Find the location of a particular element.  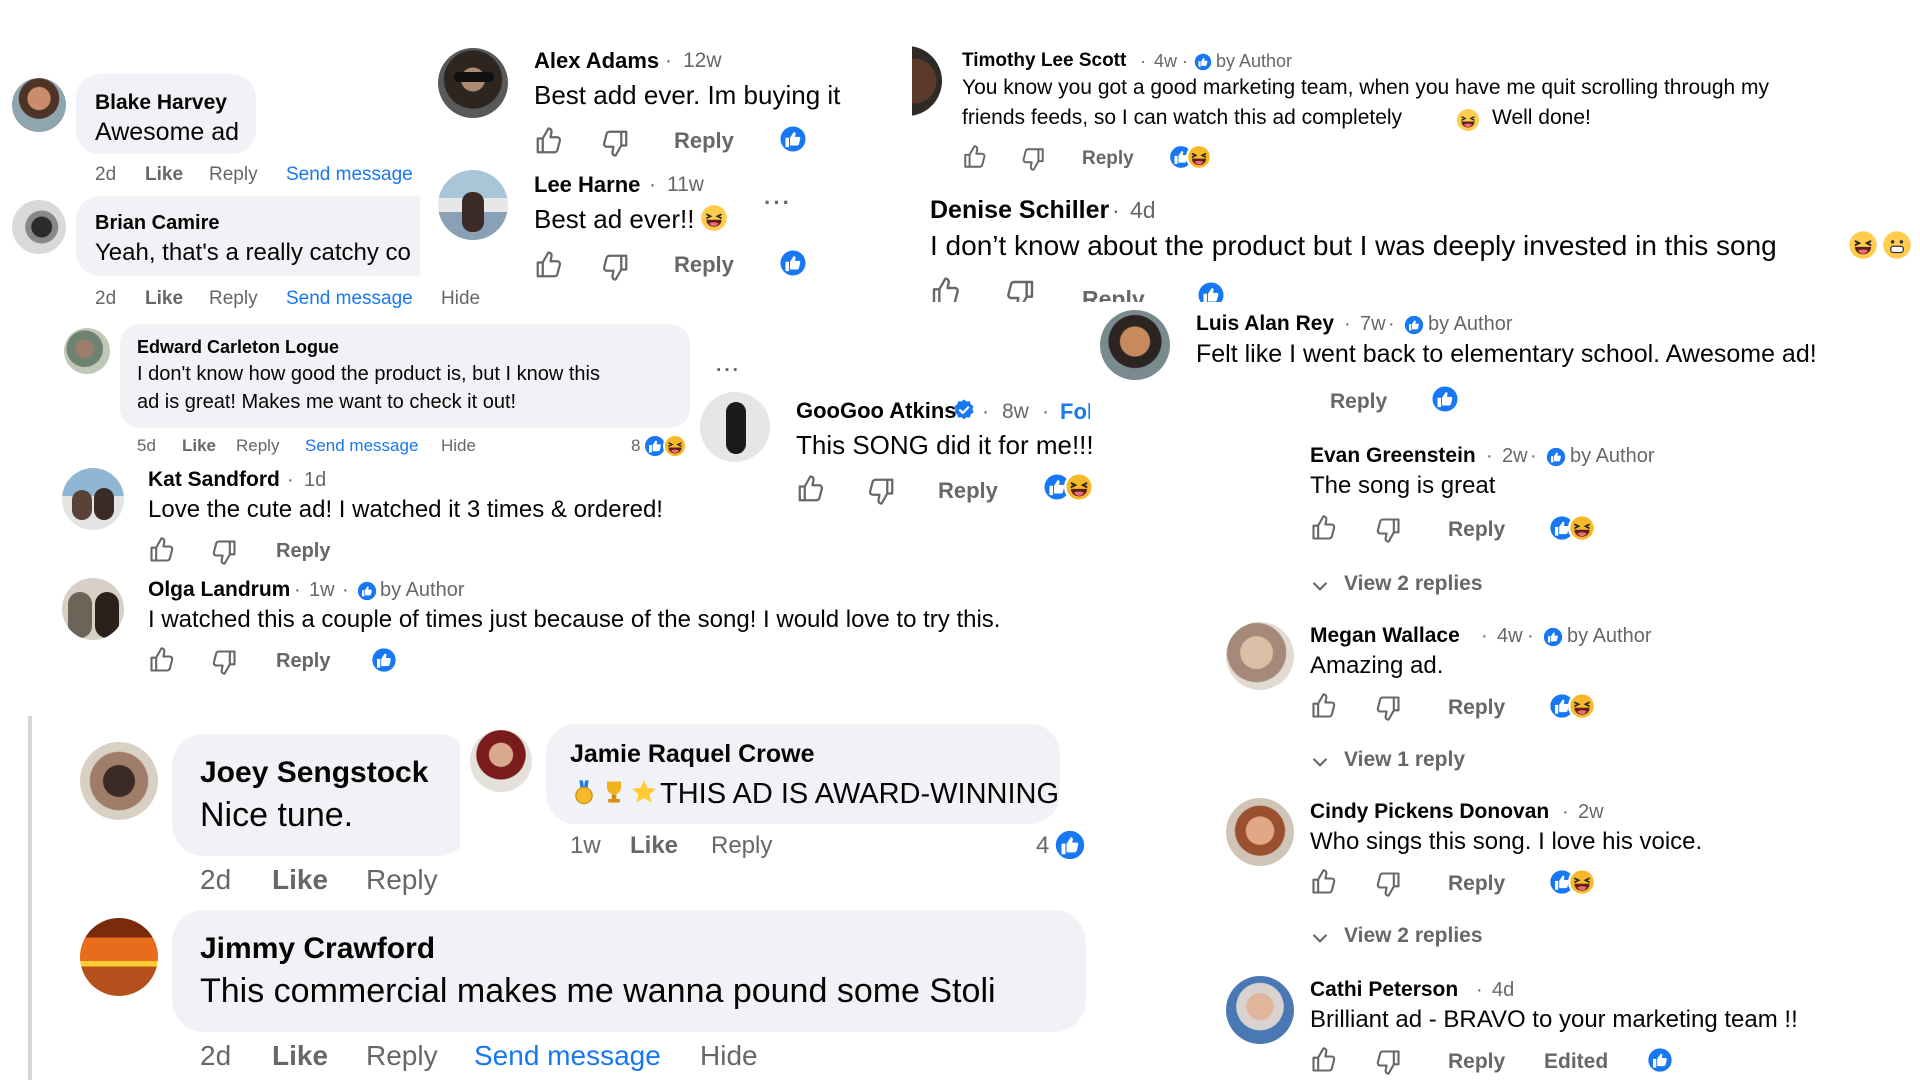

author-name: Lee Harne is located at coordinates (587, 185).